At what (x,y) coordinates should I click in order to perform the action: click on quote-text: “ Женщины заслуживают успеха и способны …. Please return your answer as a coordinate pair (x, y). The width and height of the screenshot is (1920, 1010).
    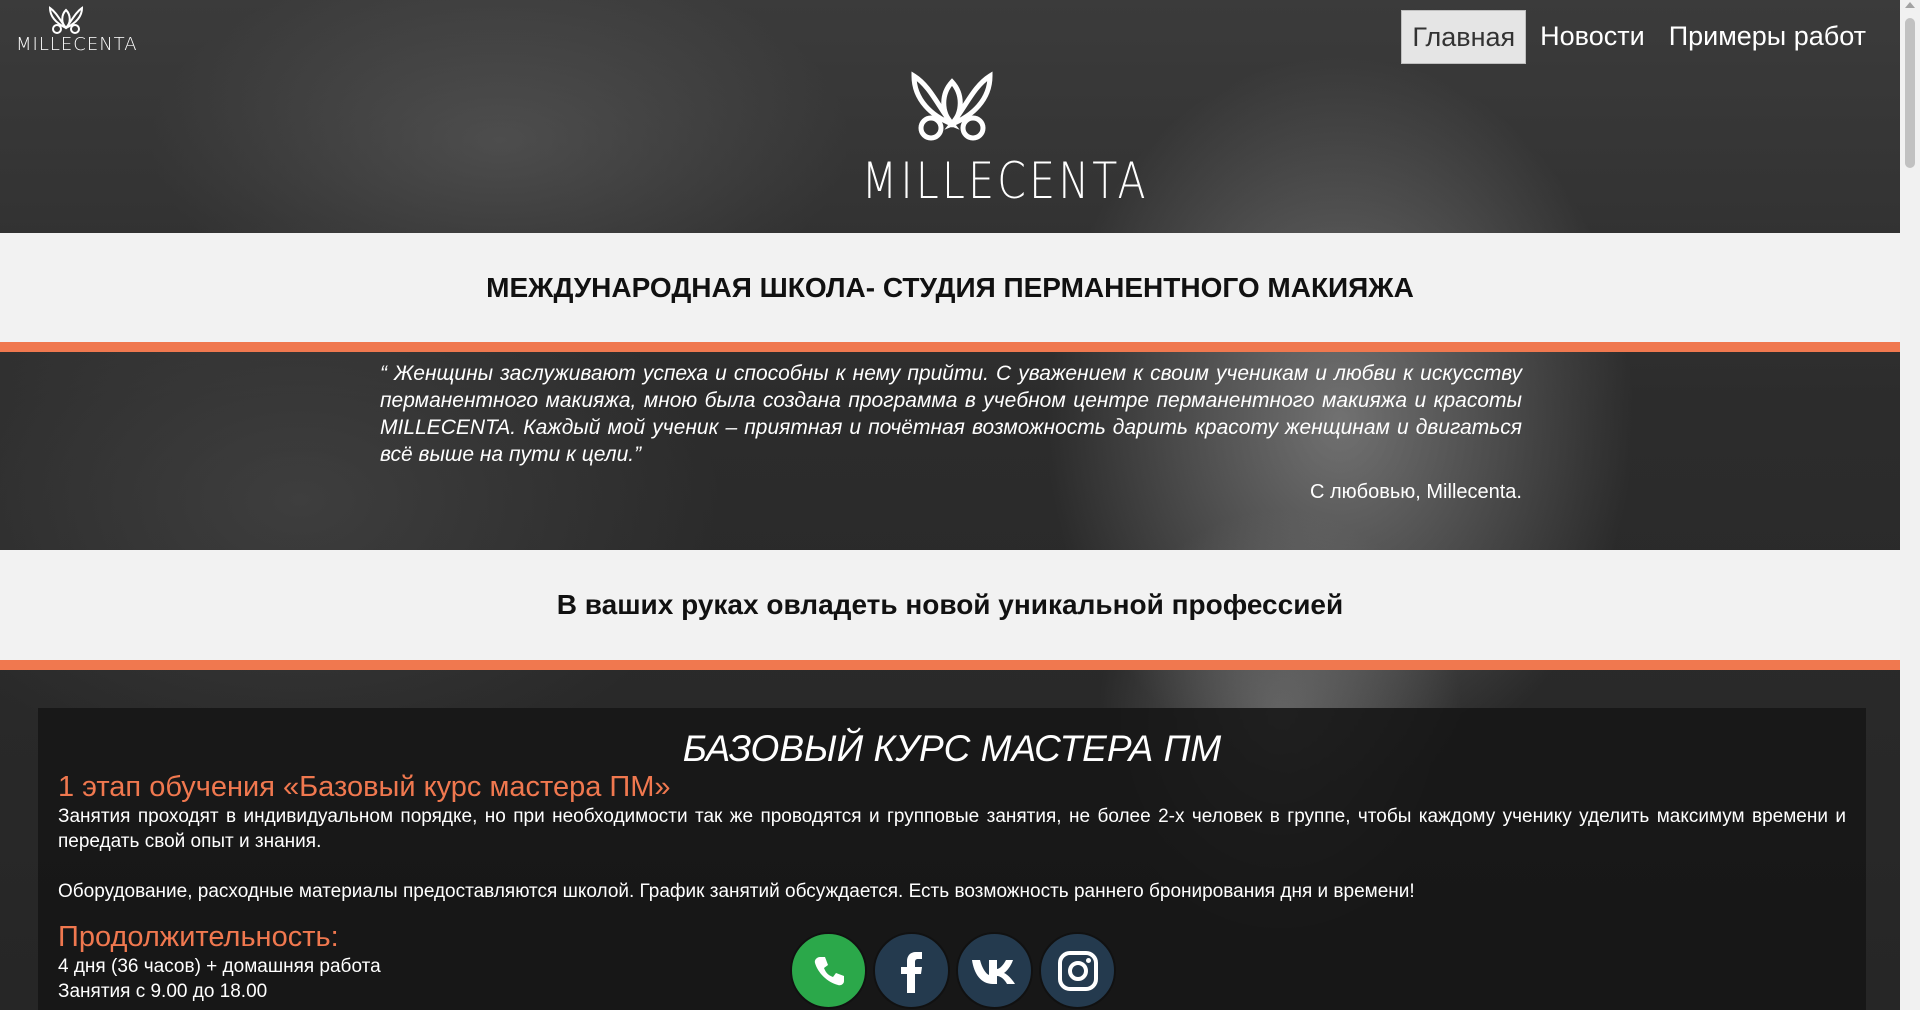
    Looking at the image, I should click on (951, 414).